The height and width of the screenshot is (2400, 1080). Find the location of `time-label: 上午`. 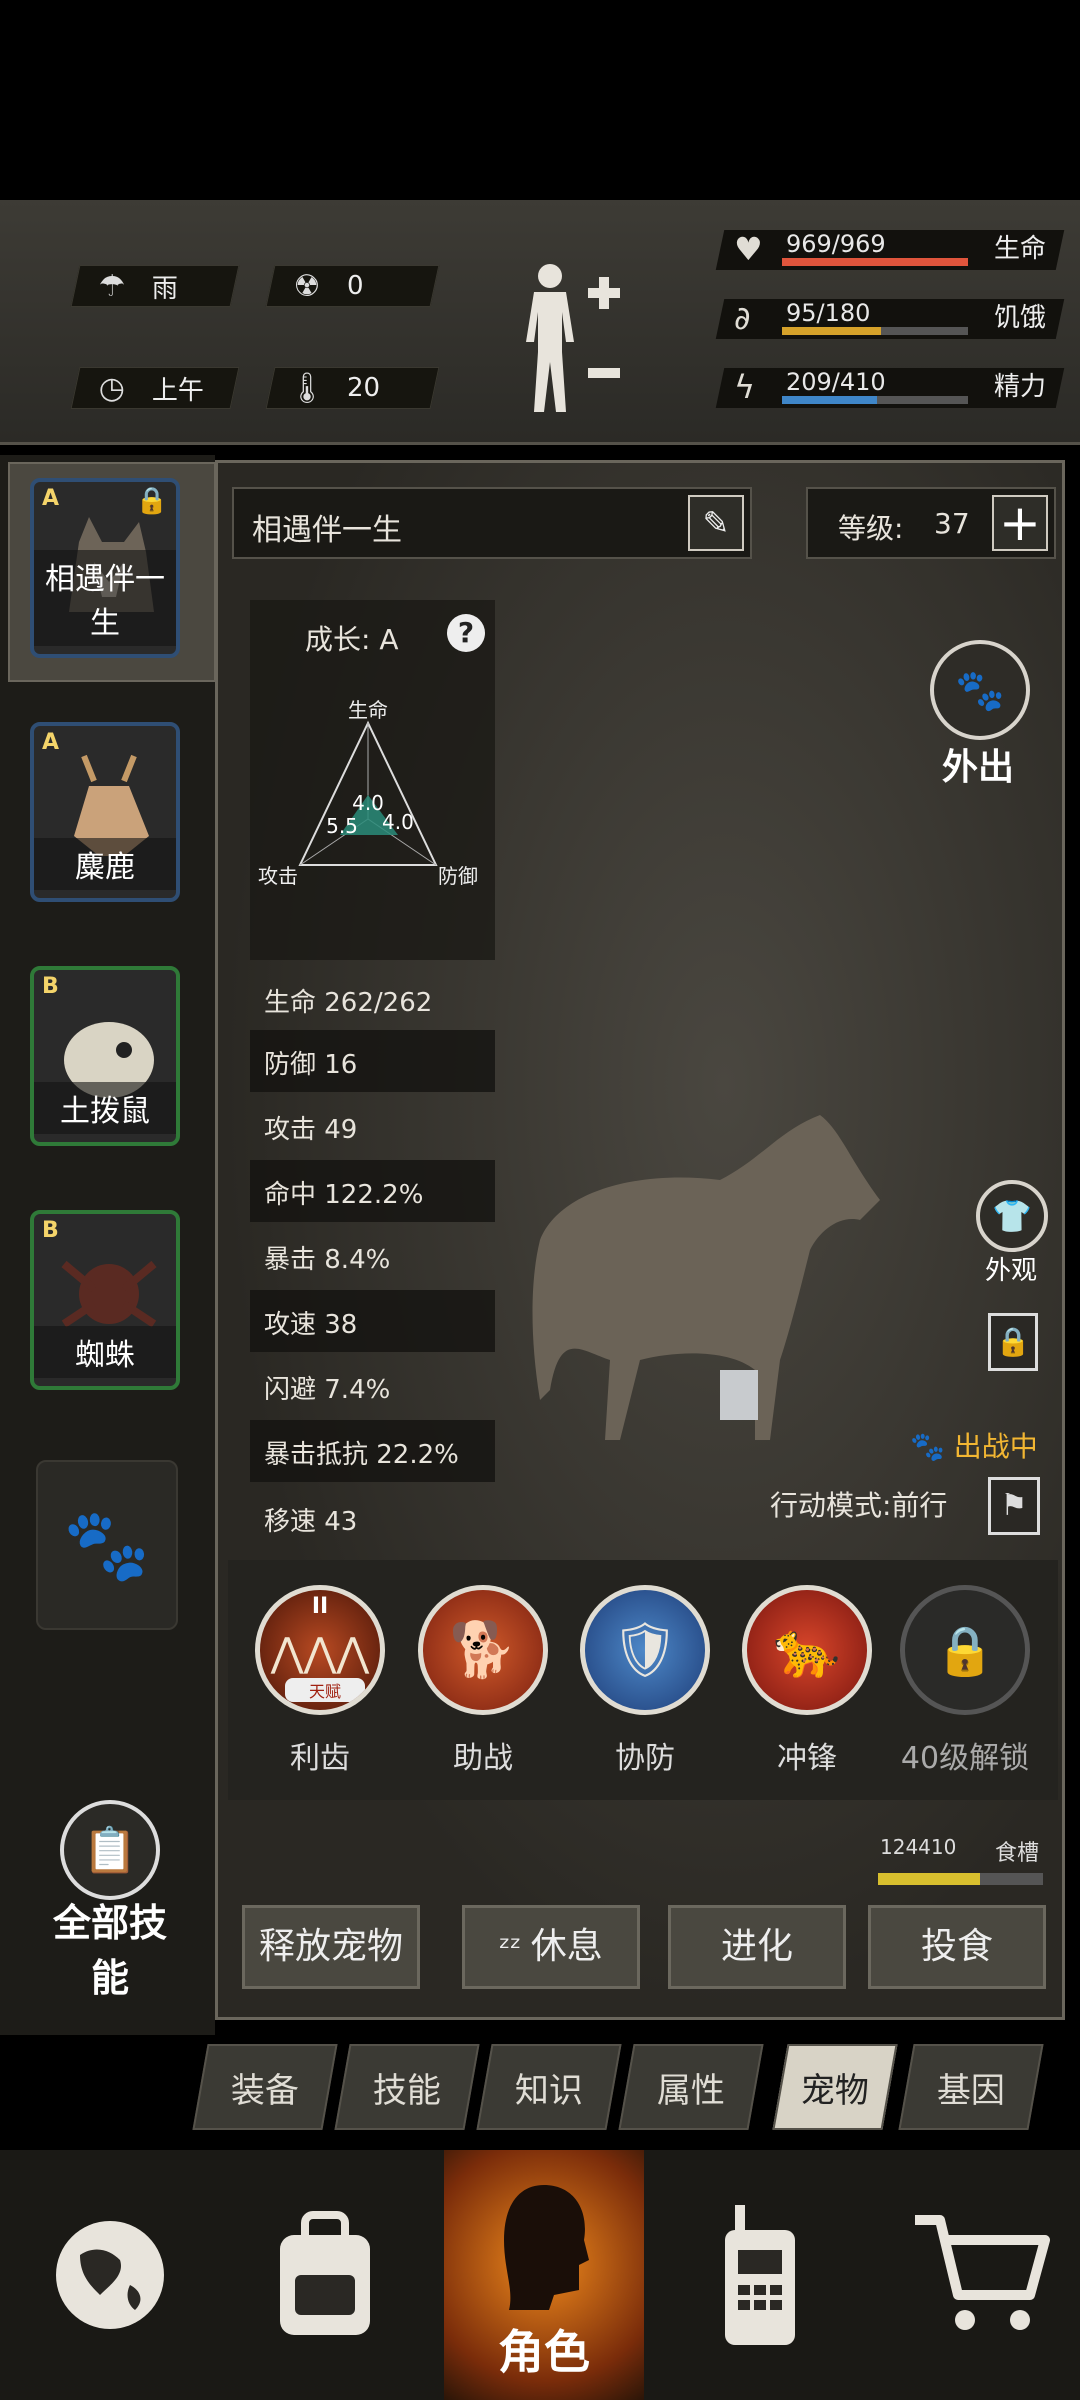

time-label: 上午 is located at coordinates (178, 390).